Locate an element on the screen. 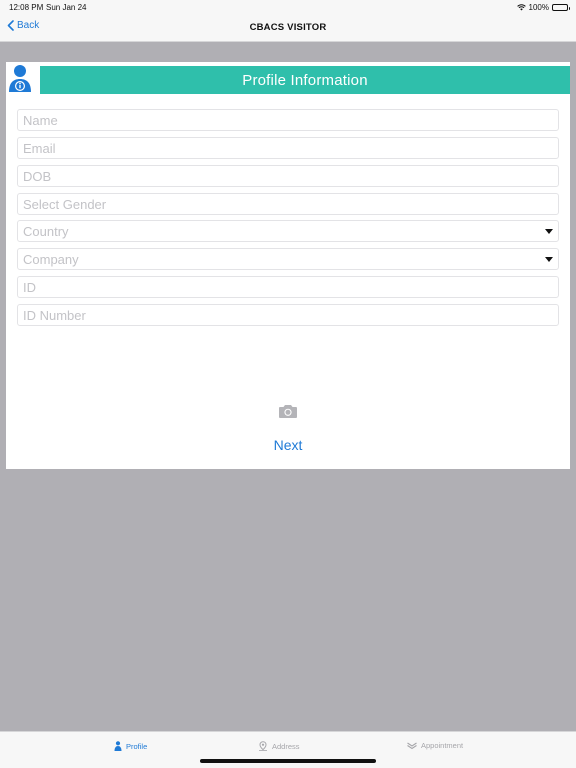 This screenshot has height=768, width=576. status-right: 100% is located at coordinates (543, 7).